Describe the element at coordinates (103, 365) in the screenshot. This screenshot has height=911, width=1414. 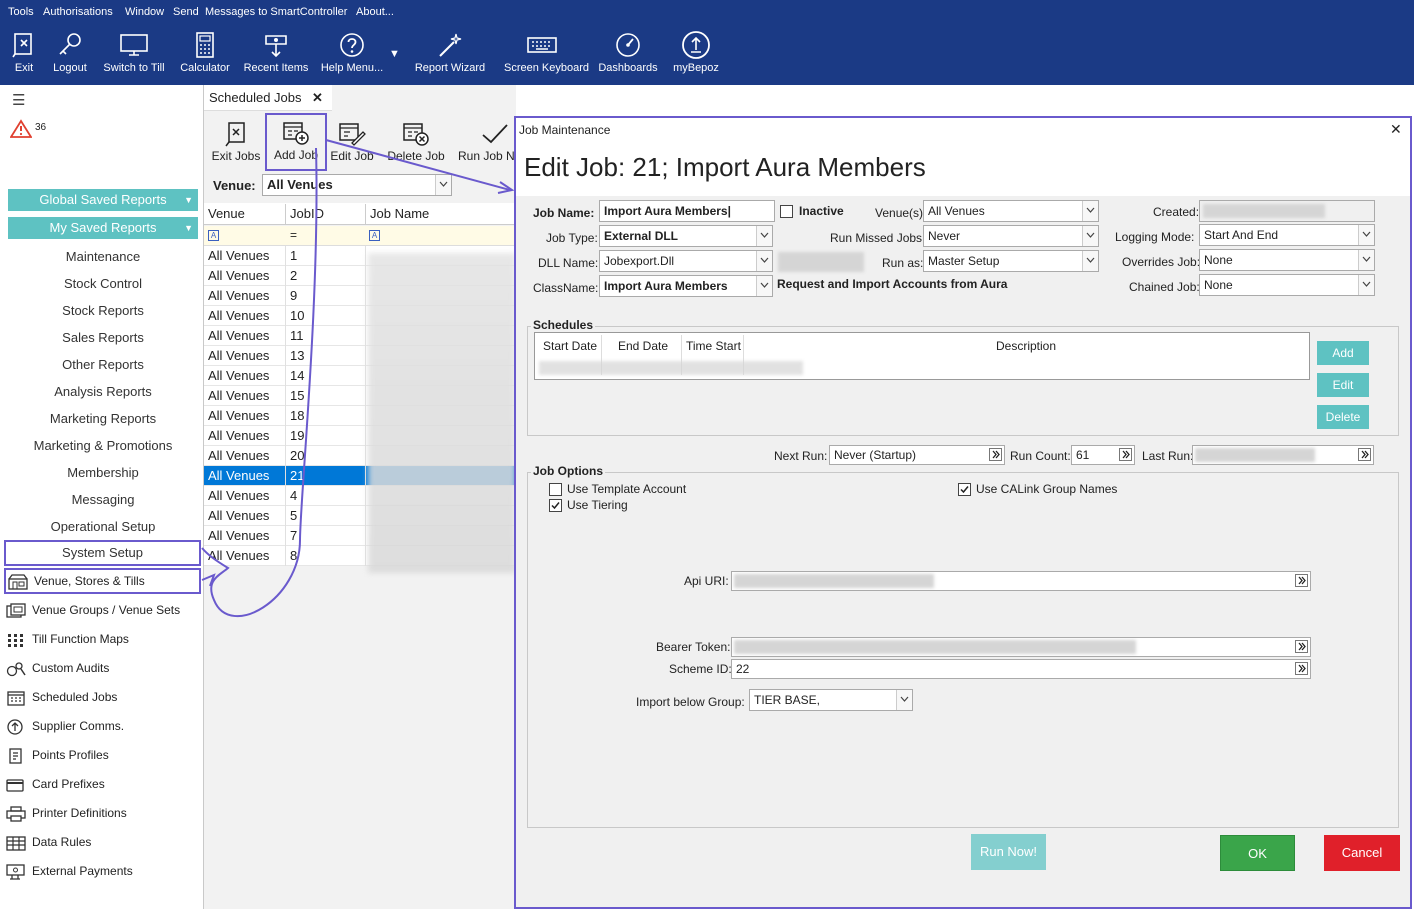
I see `nav-other-reports: Other Reports` at that location.